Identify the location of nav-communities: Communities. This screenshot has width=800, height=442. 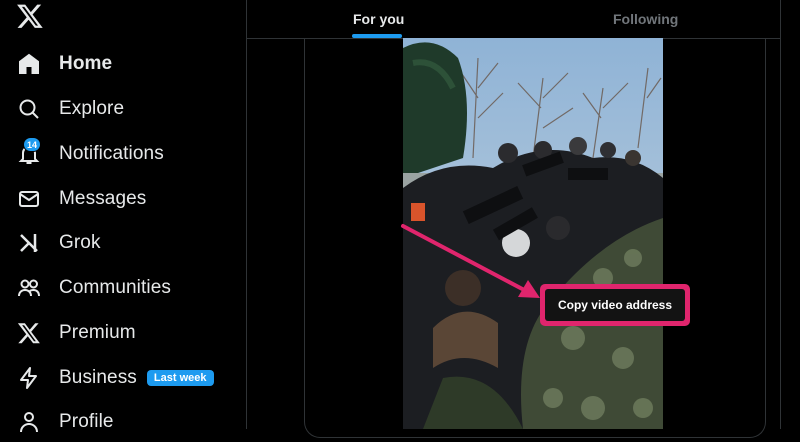
(93, 288).